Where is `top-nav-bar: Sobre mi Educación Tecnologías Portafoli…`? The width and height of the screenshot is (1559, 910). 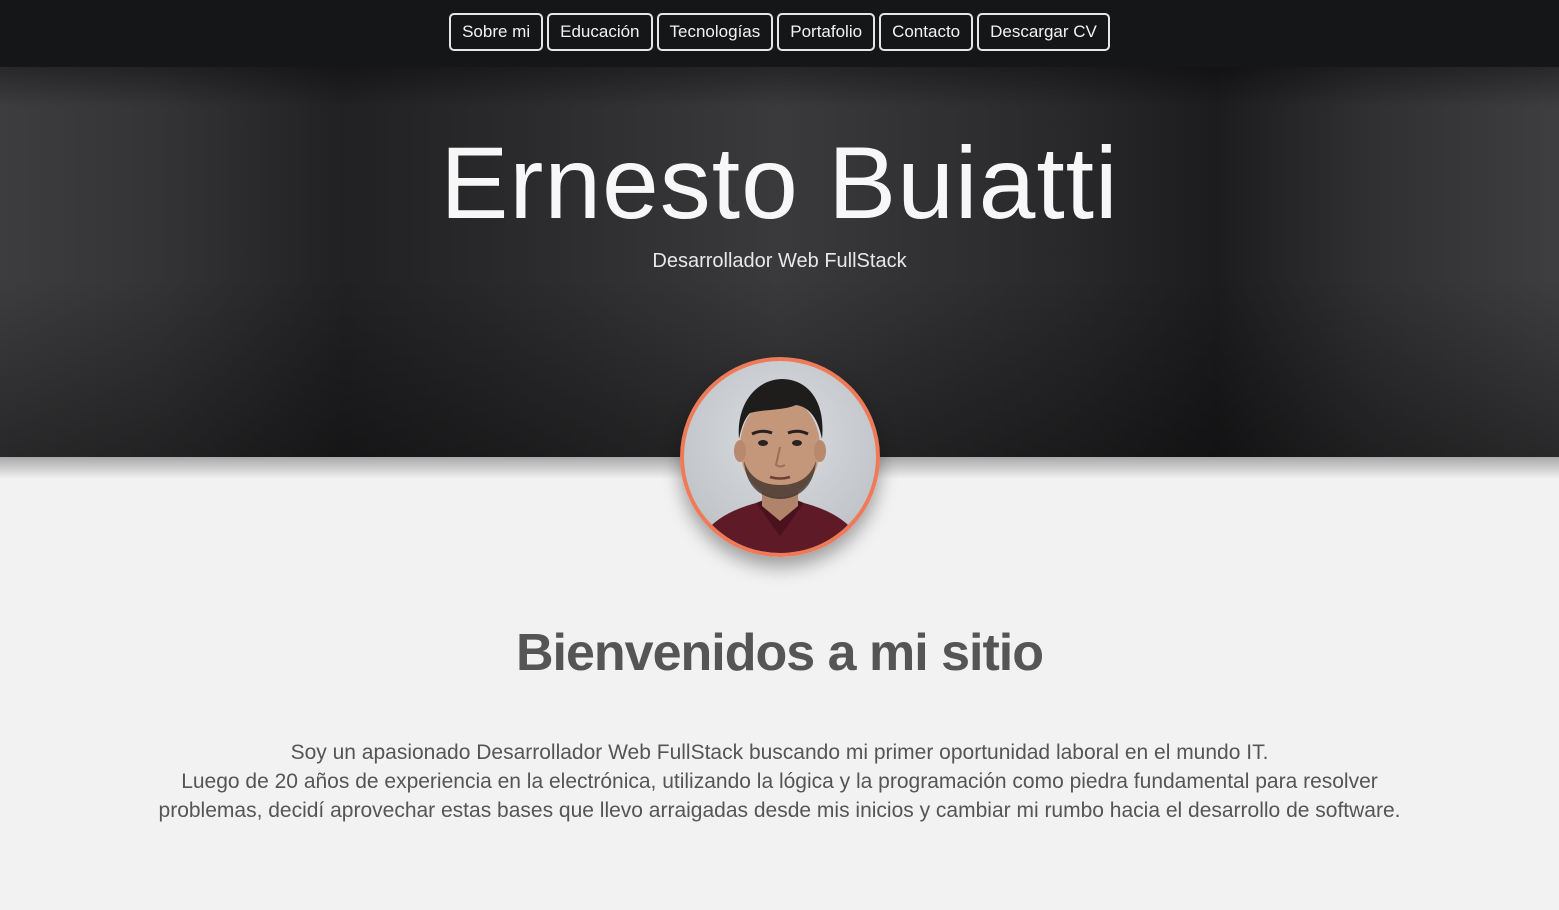 top-nav-bar: Sobre mi Educación Tecnologías Portafoli… is located at coordinates (779, 33).